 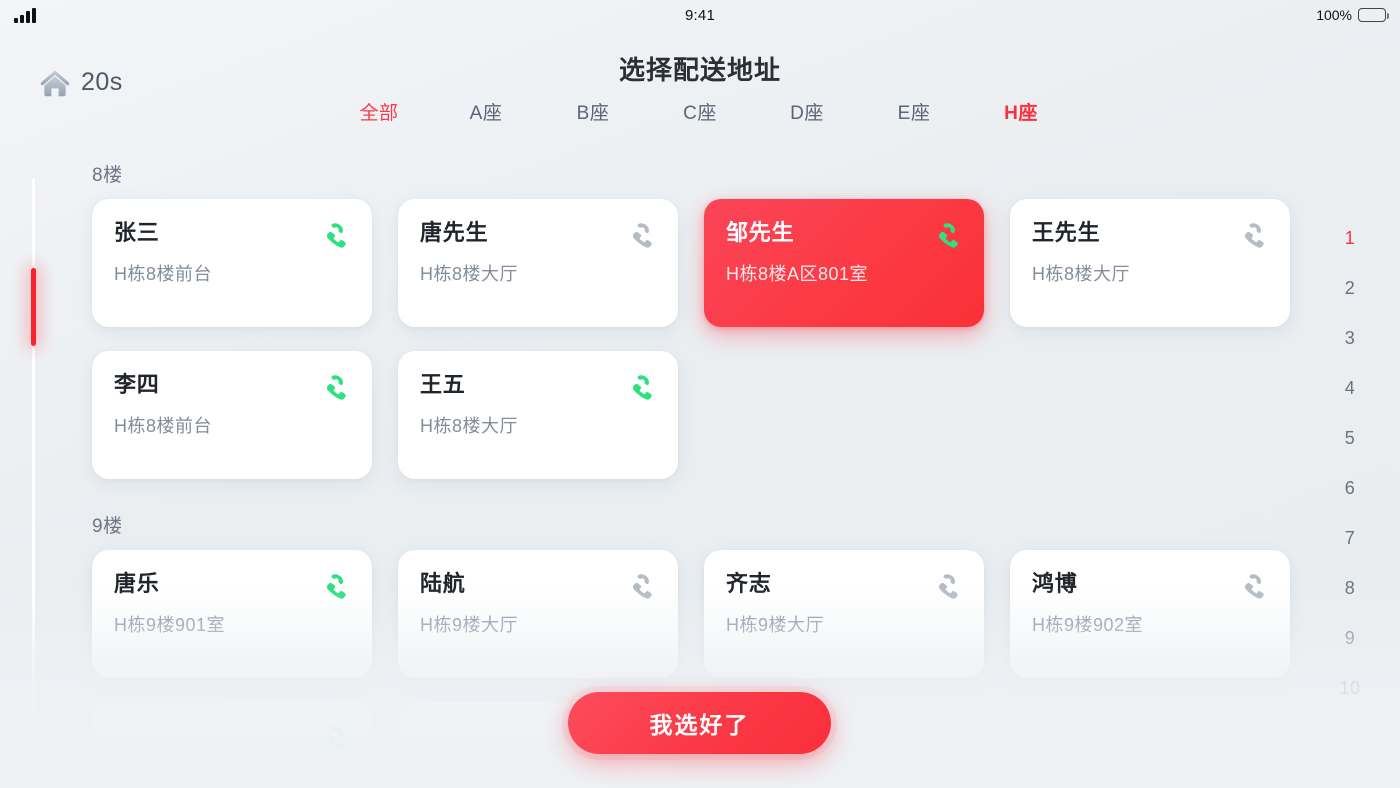 I want to click on battery-percent-label: 100%, so click(x=1334, y=15).